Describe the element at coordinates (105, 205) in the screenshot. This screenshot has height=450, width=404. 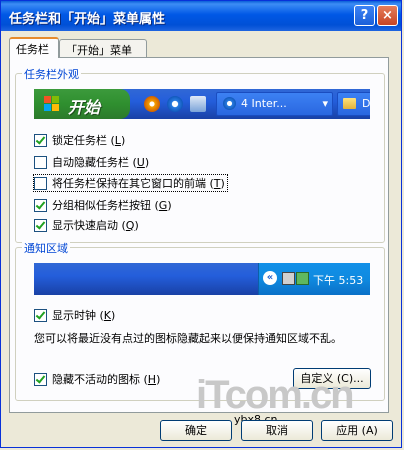
I see `checkbox-label: 分组相似任务栏按钮 (` at that location.